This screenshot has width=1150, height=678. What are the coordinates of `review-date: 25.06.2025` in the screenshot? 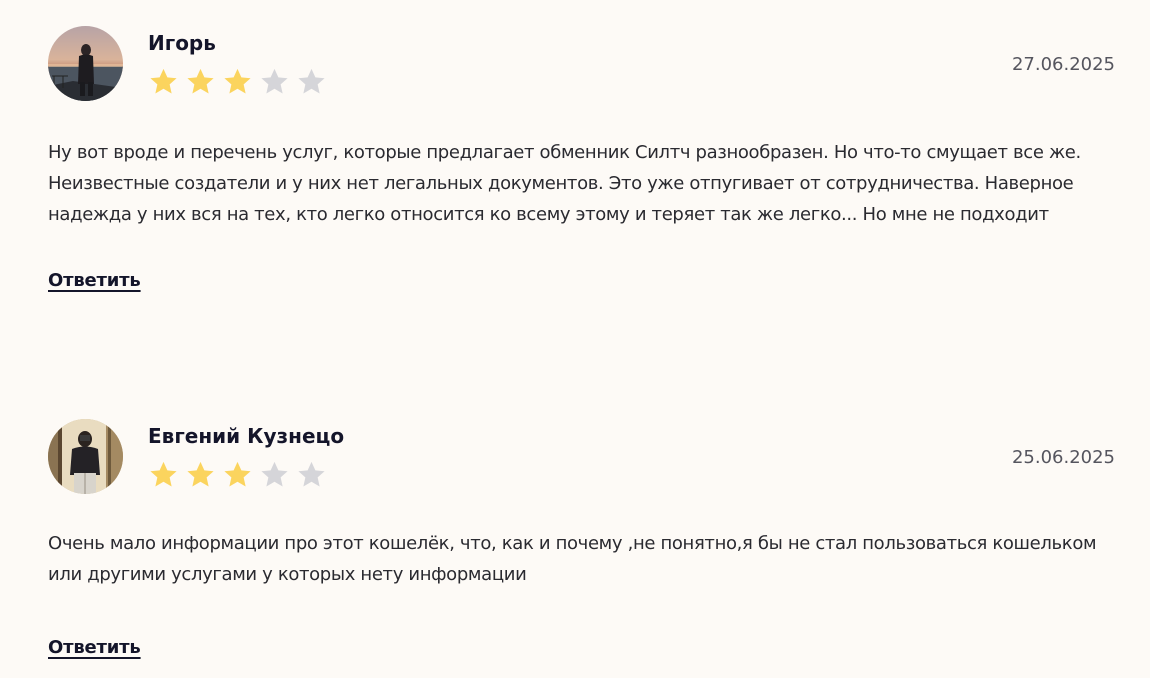 It's located at (1063, 457).